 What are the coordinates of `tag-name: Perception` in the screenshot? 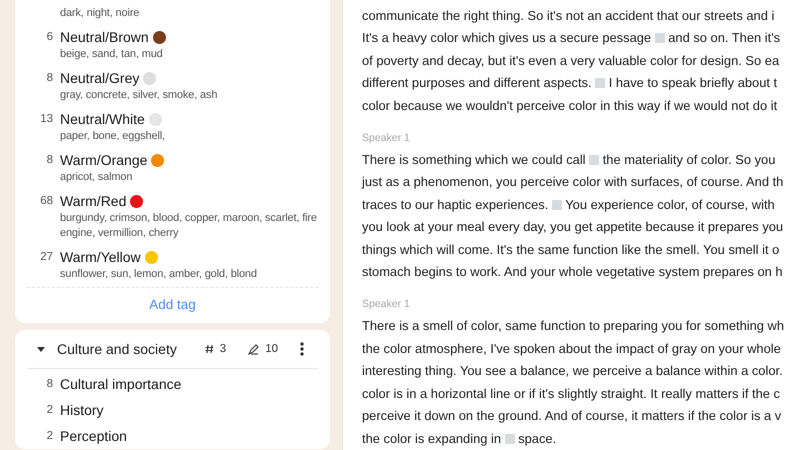 It's located at (189, 436).